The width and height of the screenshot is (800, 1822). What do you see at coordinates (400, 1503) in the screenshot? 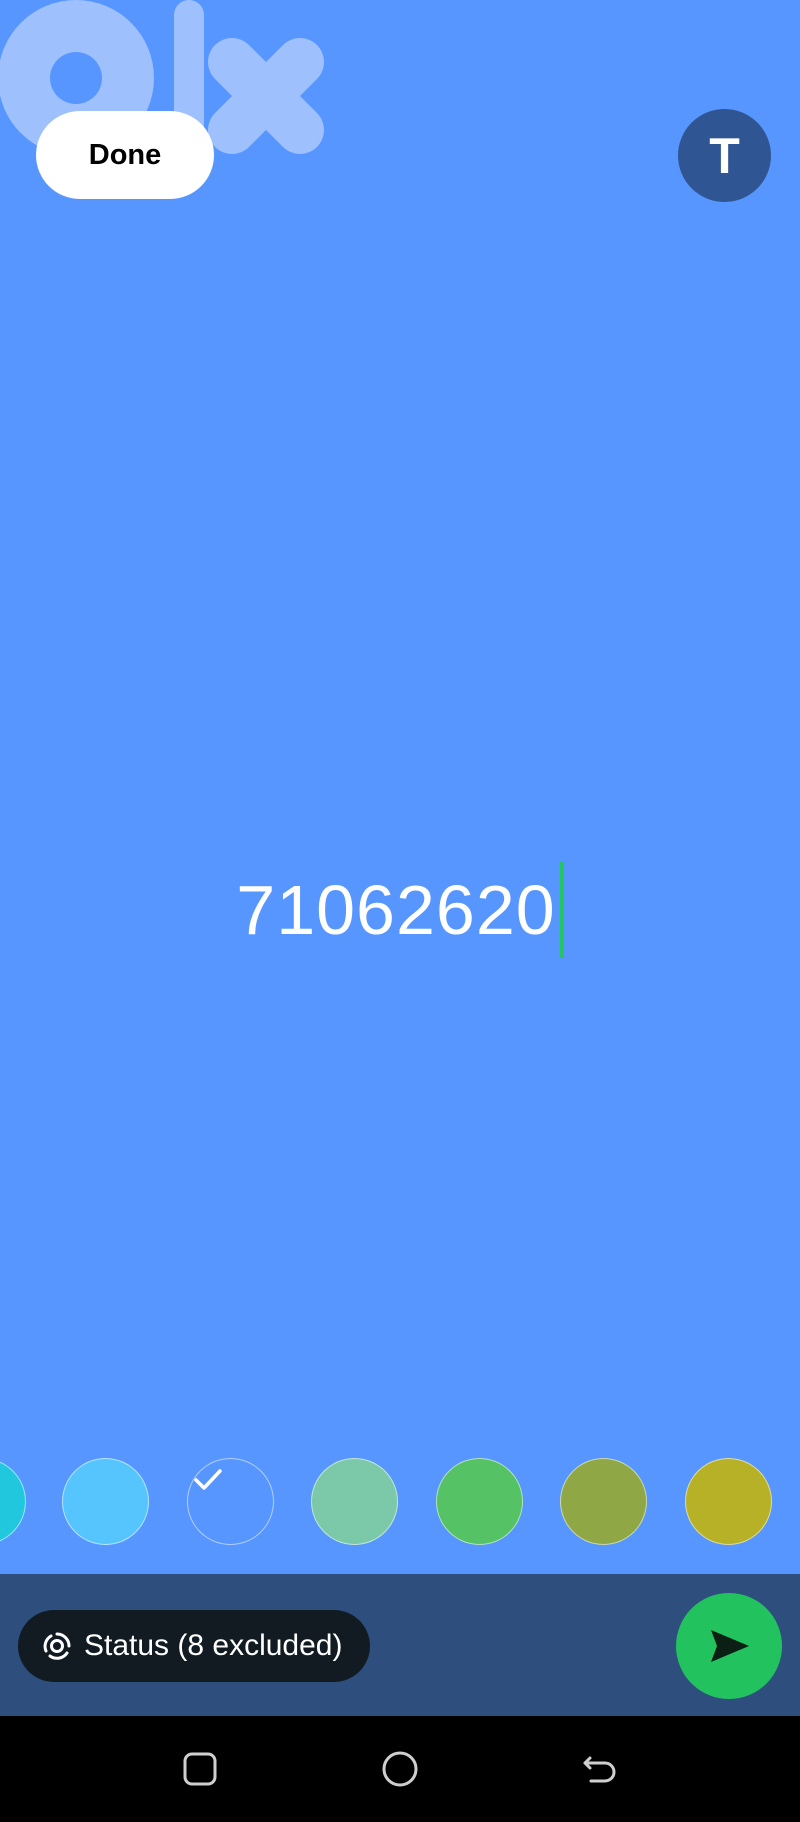
I see `color-palette` at bounding box center [400, 1503].